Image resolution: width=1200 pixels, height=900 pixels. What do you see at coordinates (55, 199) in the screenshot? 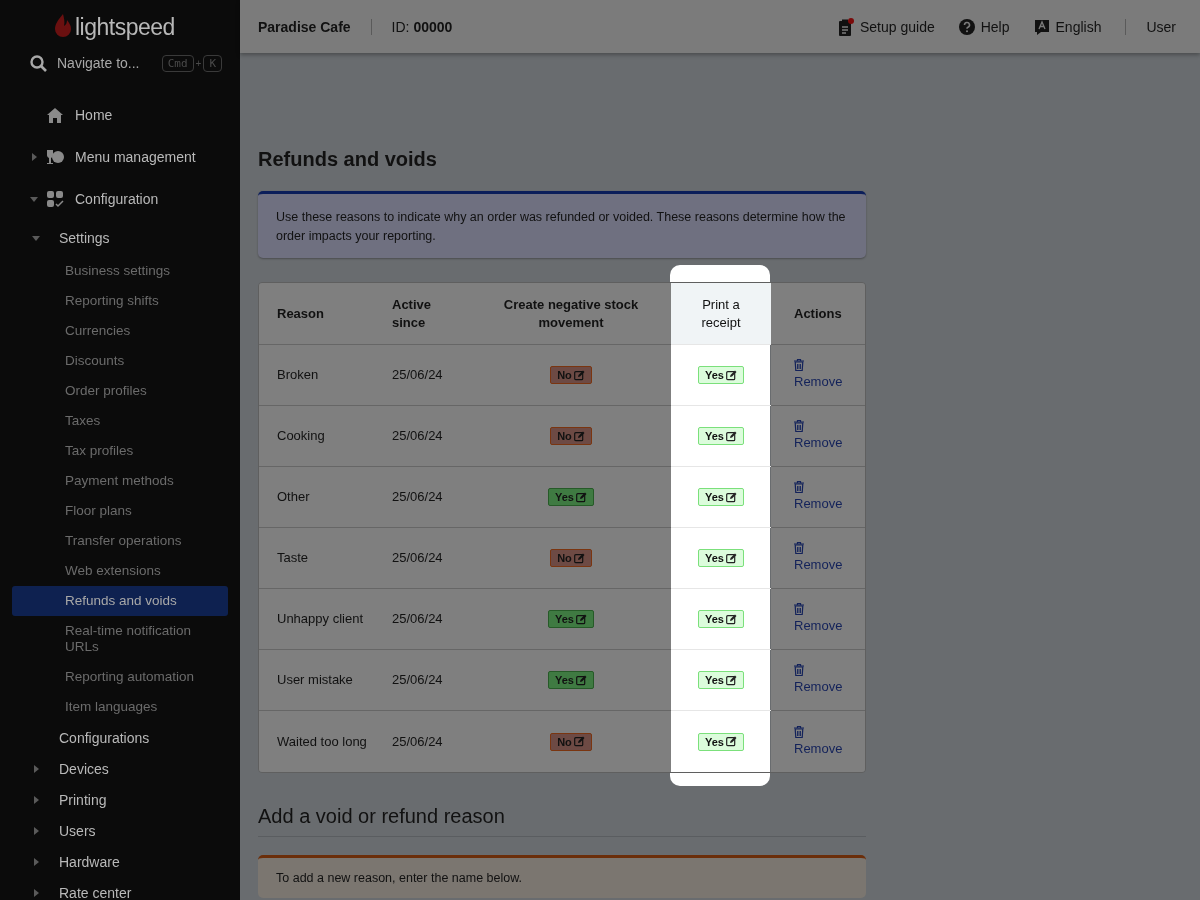
I see `grid-icon` at bounding box center [55, 199].